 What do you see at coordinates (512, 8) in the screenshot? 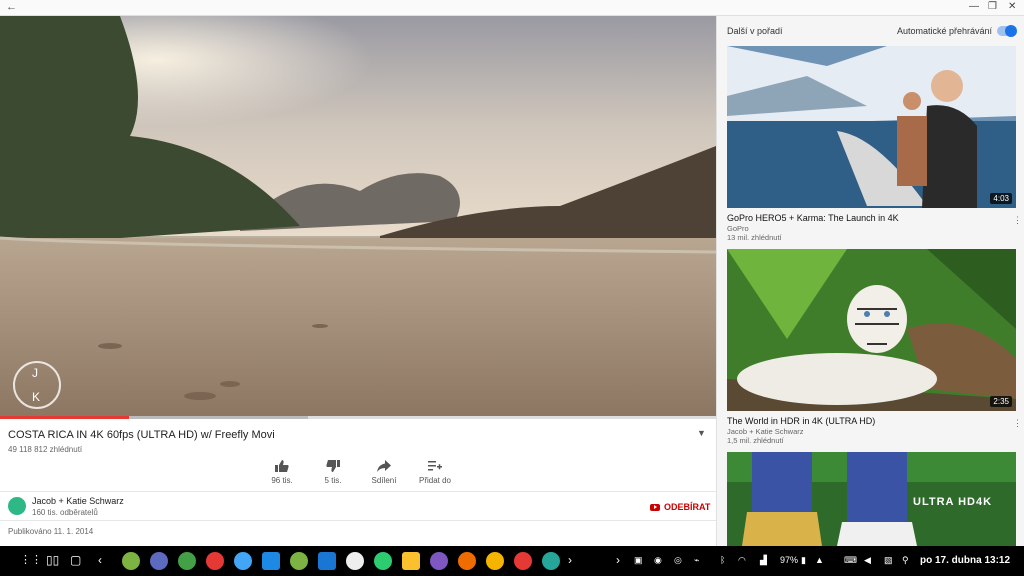
I see `window-bar: ← — ❐ ✕` at bounding box center [512, 8].